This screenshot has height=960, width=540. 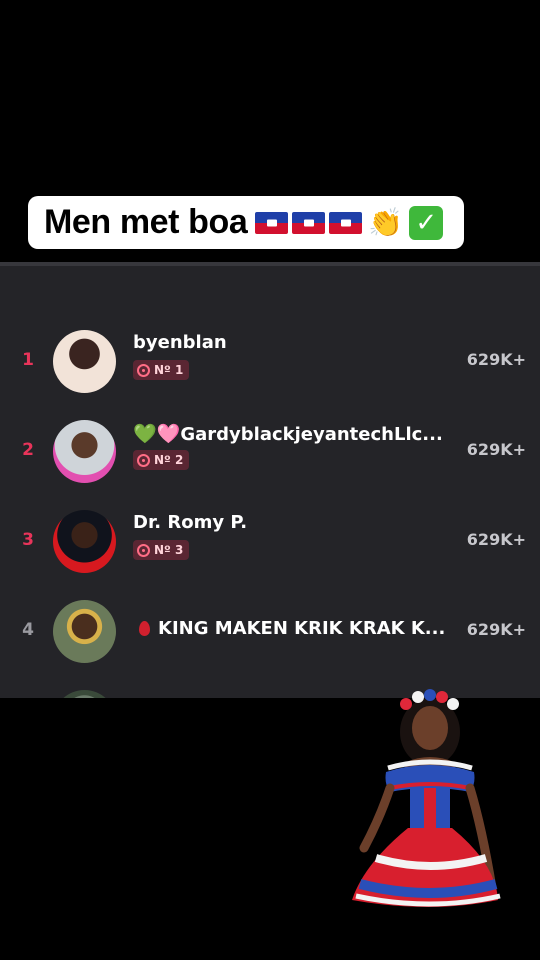 I want to click on rank-number: 2, so click(x=28, y=450).